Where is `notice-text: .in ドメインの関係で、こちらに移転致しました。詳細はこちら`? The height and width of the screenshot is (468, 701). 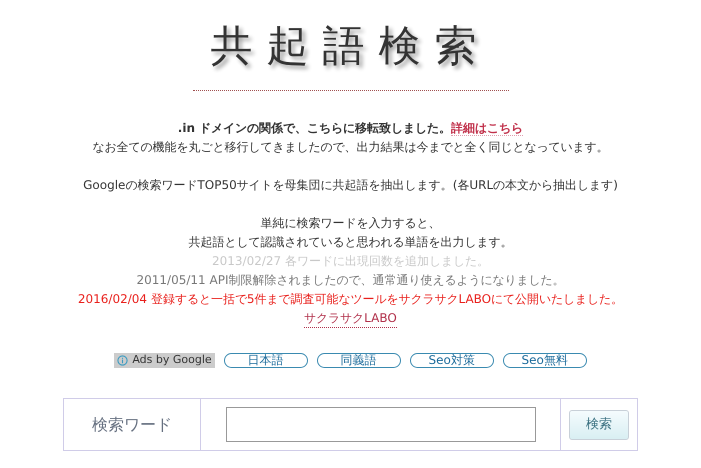
notice-text: .in ドメインの関係で、こちらに移転致しました。詳細はこちら is located at coordinates (351, 129).